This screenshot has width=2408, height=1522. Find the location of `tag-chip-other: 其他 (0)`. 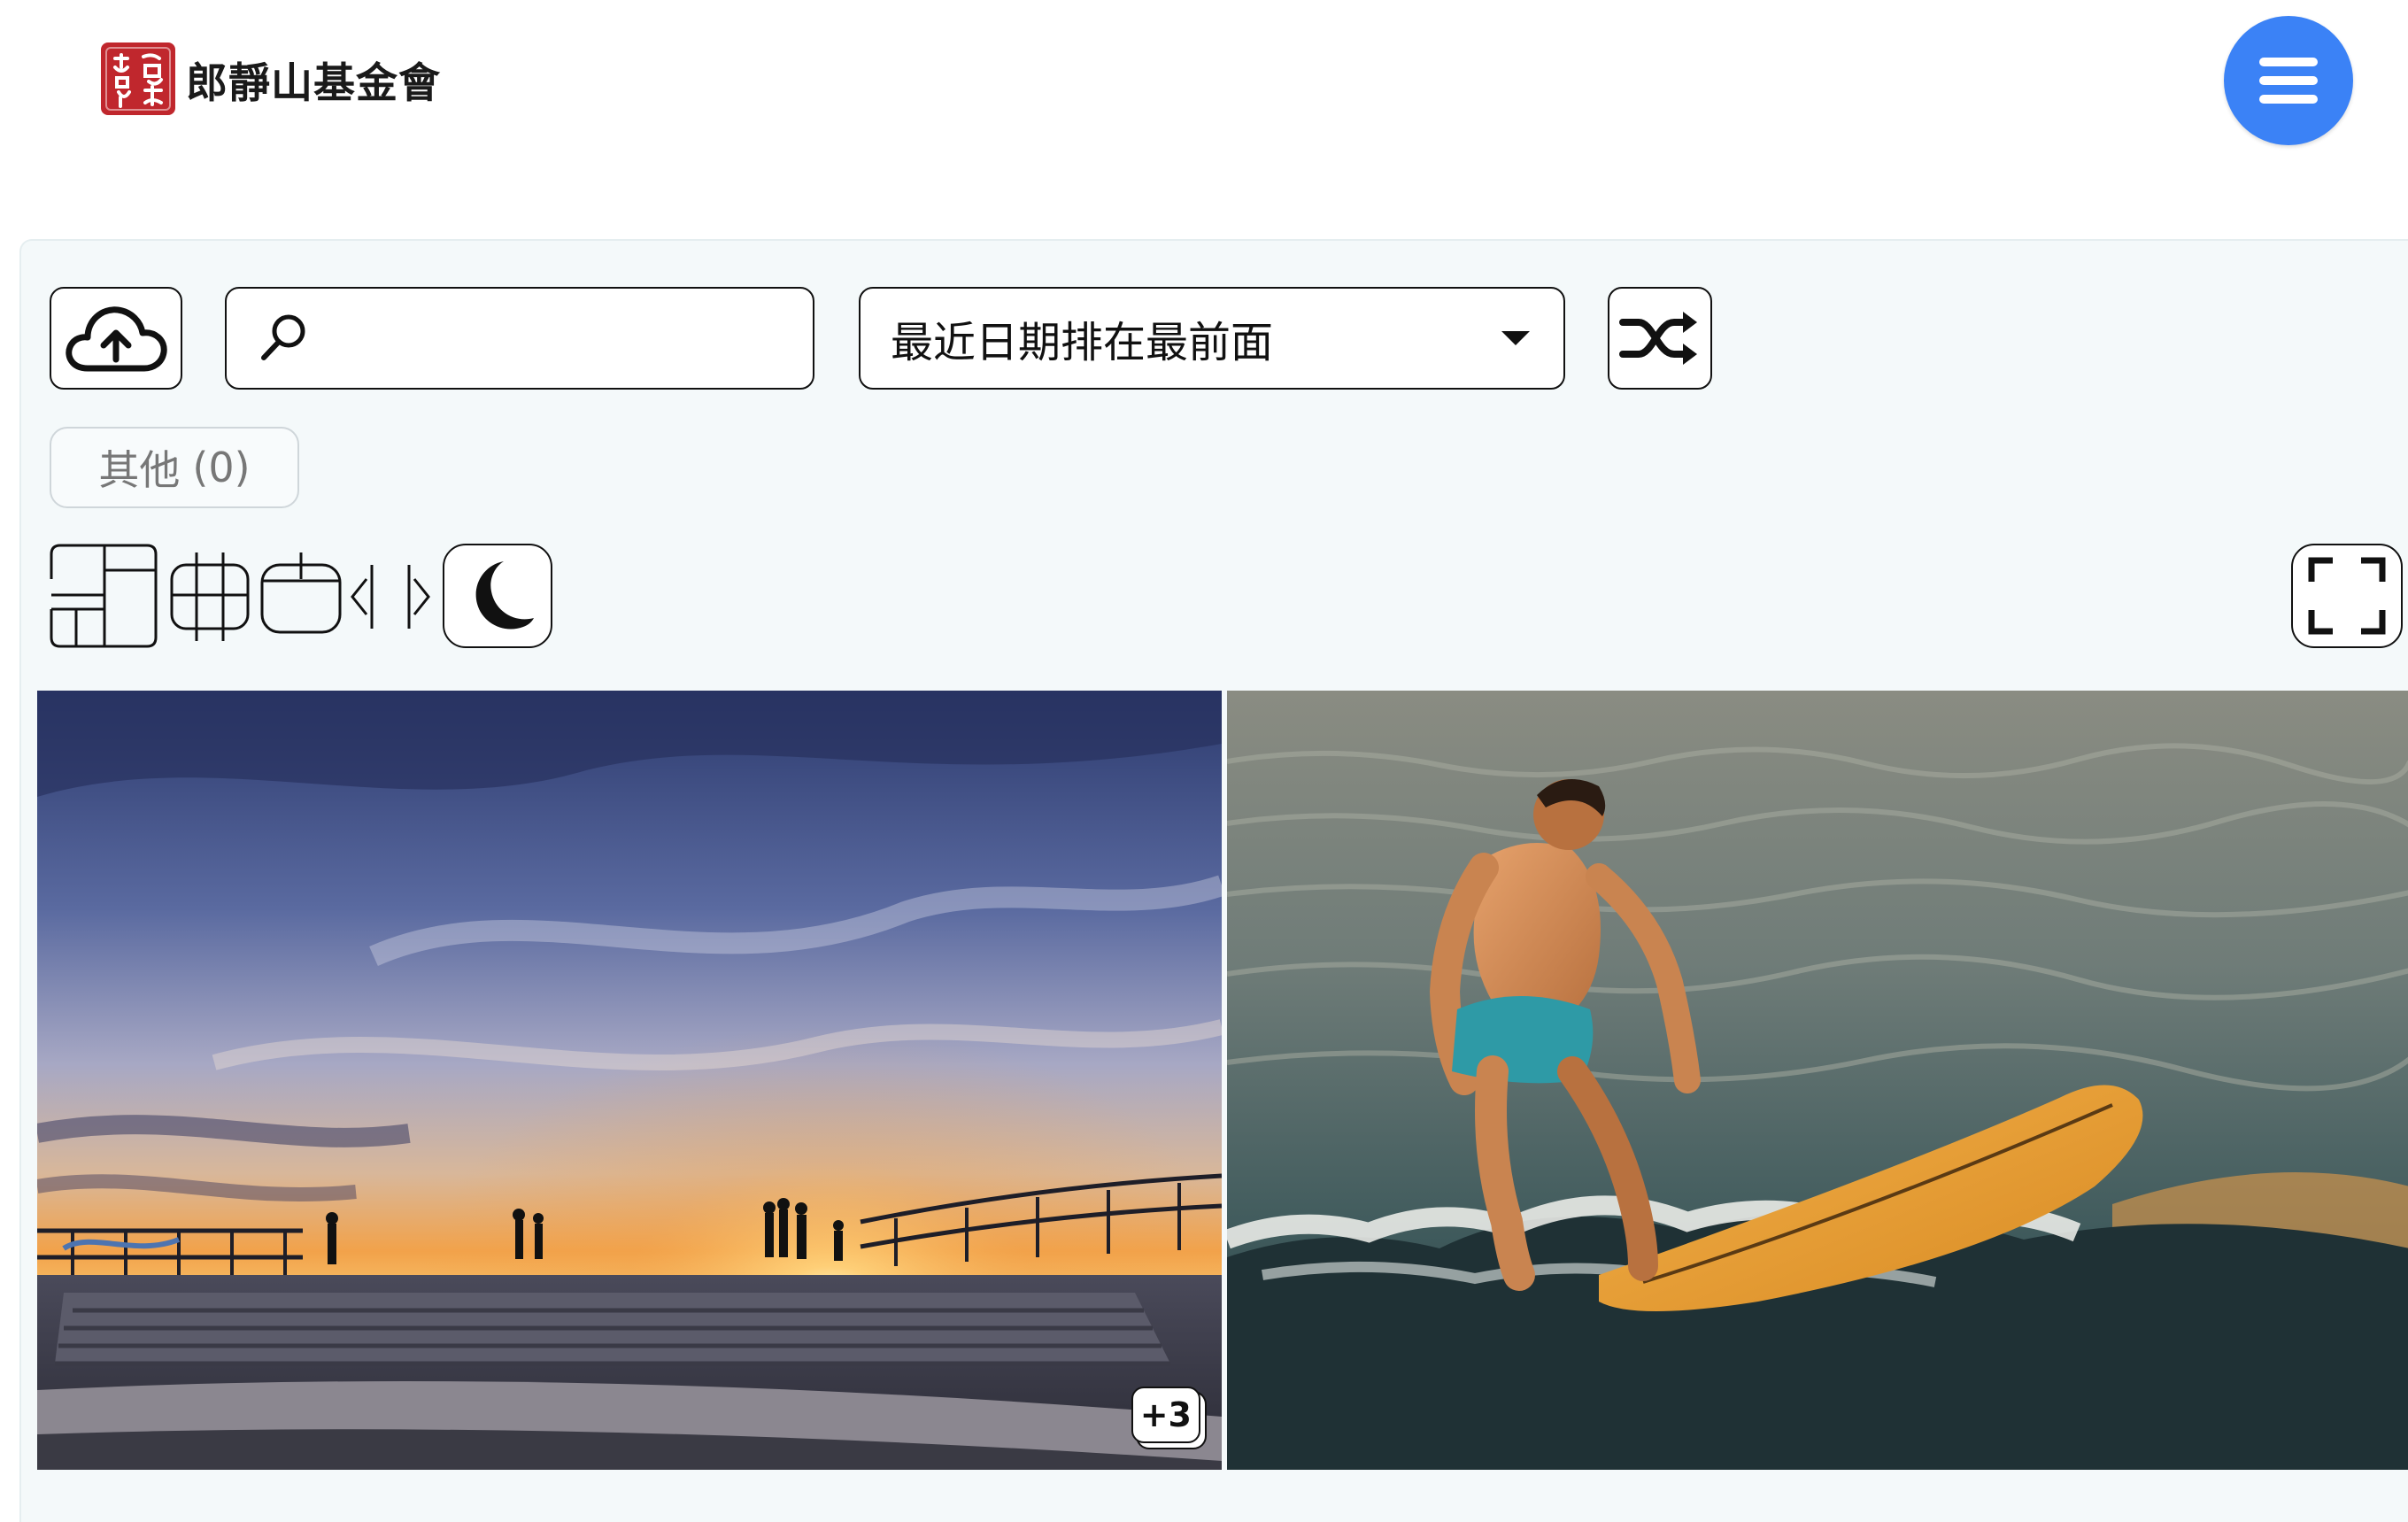

tag-chip-other: 其他 (0) is located at coordinates (174, 467).